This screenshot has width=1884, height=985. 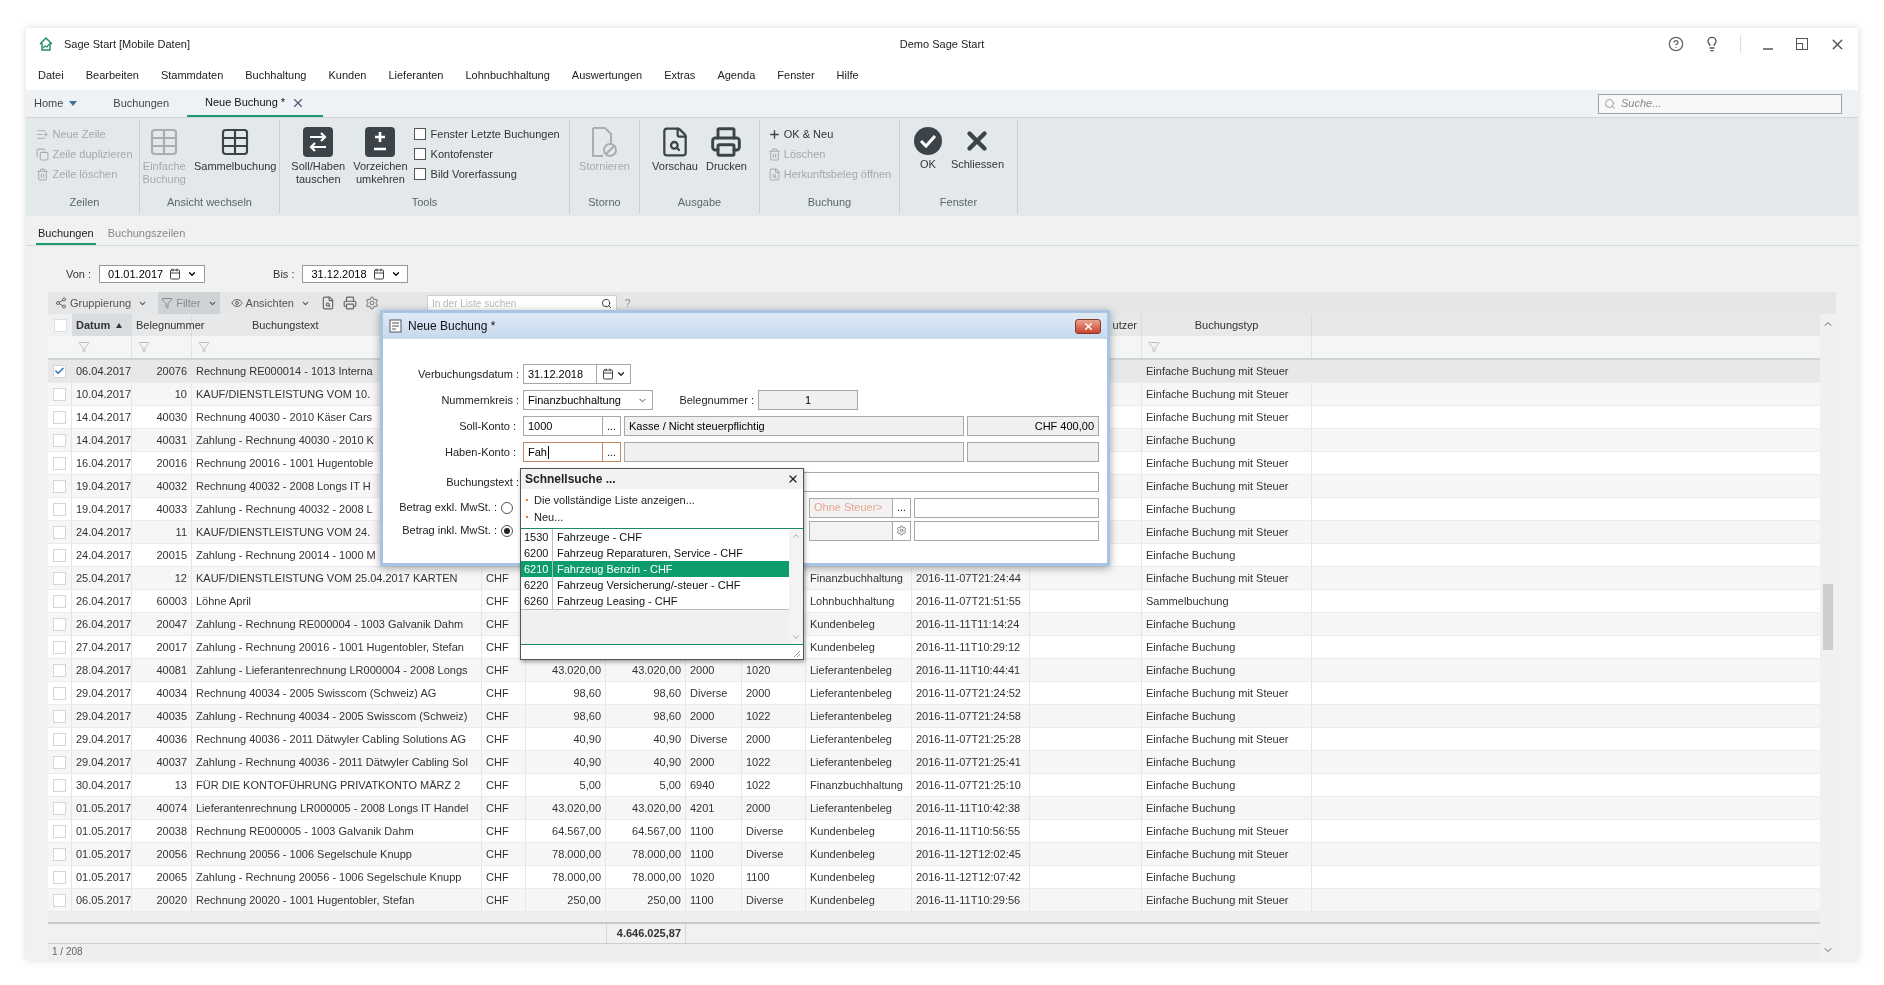 I want to click on menu-item: Buchhaltung, so click(x=276, y=75).